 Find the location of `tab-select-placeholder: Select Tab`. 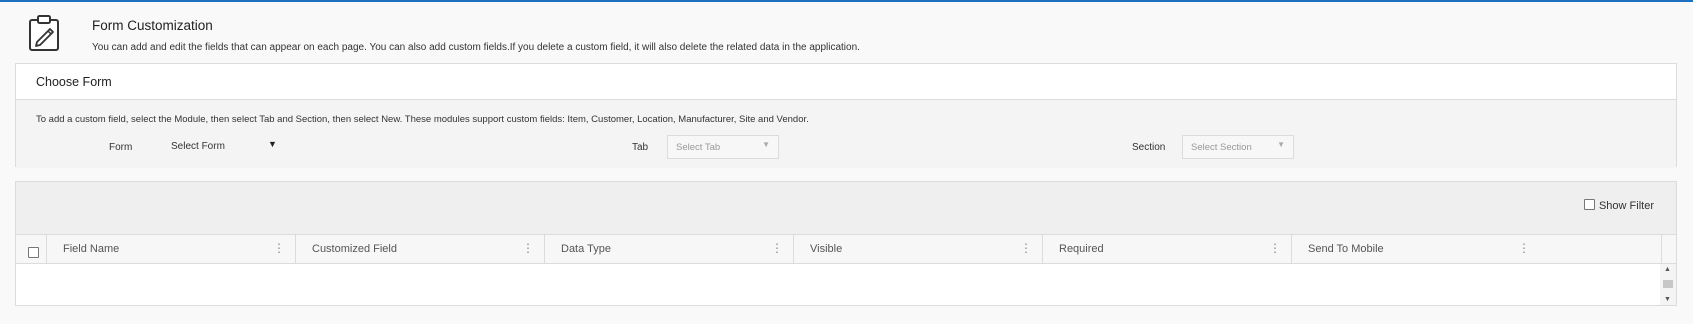

tab-select-placeholder: Select Tab is located at coordinates (698, 147).